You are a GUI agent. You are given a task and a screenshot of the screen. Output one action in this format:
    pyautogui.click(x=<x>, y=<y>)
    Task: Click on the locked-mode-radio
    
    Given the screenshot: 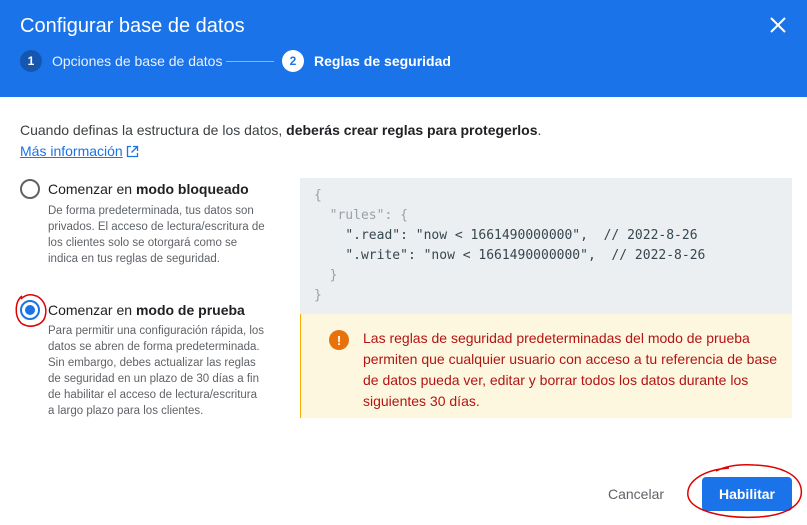 What is the action you would take?
    pyautogui.click(x=30, y=189)
    